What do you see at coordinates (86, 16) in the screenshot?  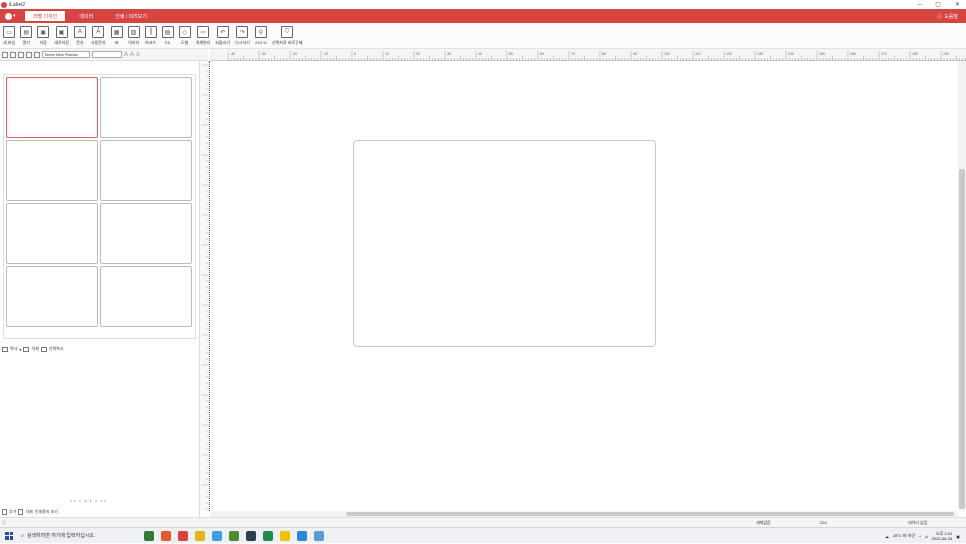 I see `tab-data: 데이터` at bounding box center [86, 16].